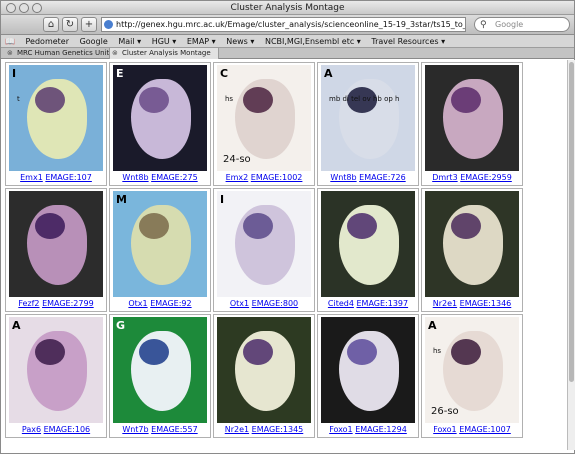 The width and height of the screenshot is (575, 454). What do you see at coordinates (57, 53) in the screenshot?
I see `tab-mrc-hgu: ⊗ MRC Human Genetics Unit` at bounding box center [57, 53].